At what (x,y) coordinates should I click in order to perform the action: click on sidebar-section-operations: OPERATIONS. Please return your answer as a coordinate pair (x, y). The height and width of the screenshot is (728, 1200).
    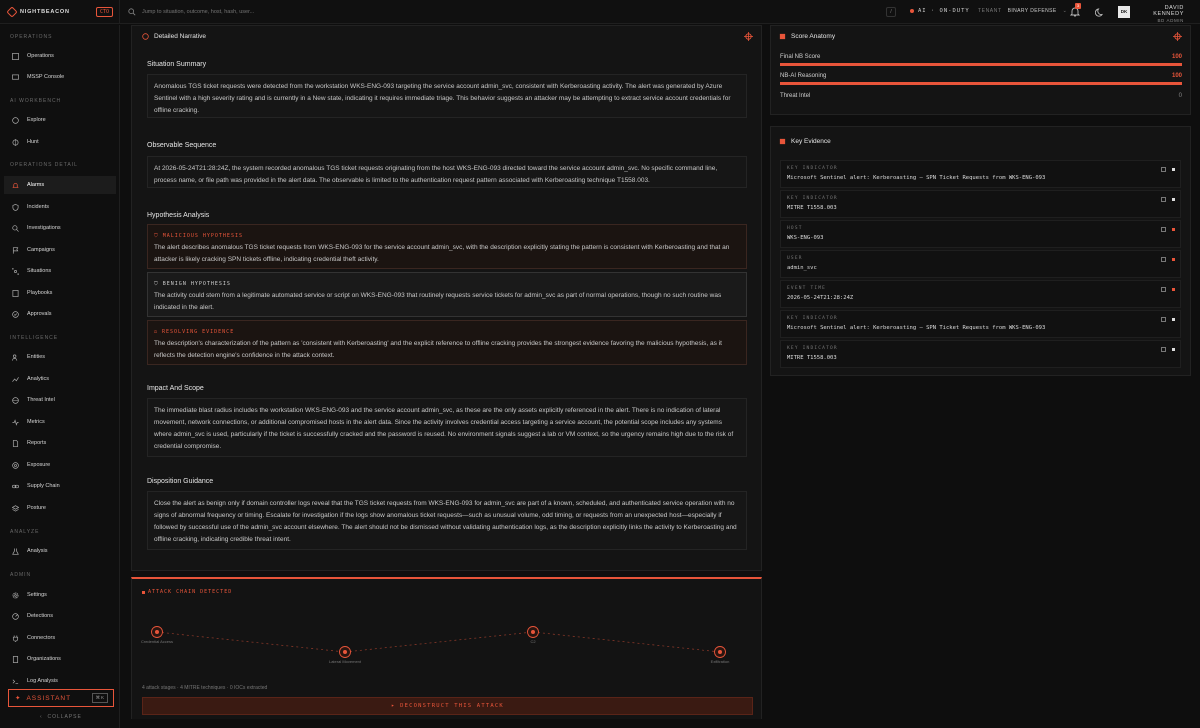
    Looking at the image, I should click on (31, 37).